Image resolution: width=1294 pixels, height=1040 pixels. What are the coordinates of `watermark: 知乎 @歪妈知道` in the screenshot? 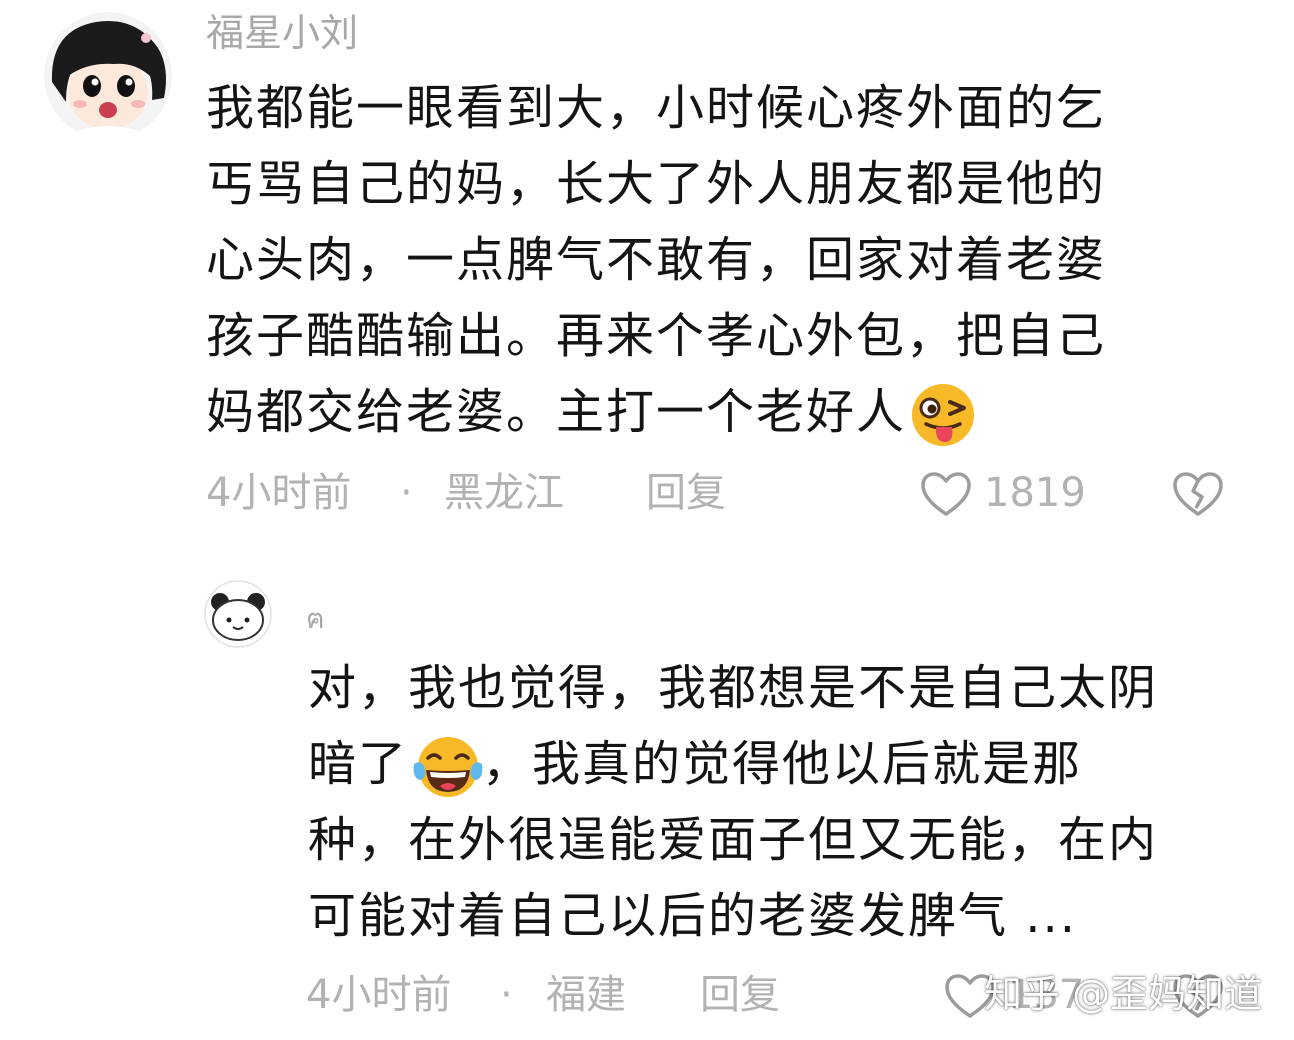 It's located at (1123, 994).